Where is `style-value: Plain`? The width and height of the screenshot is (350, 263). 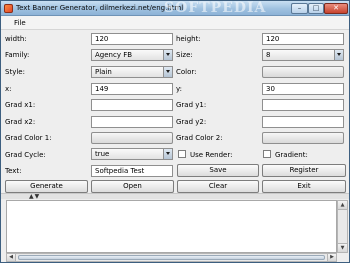
style-value: Plain is located at coordinates (103, 72).